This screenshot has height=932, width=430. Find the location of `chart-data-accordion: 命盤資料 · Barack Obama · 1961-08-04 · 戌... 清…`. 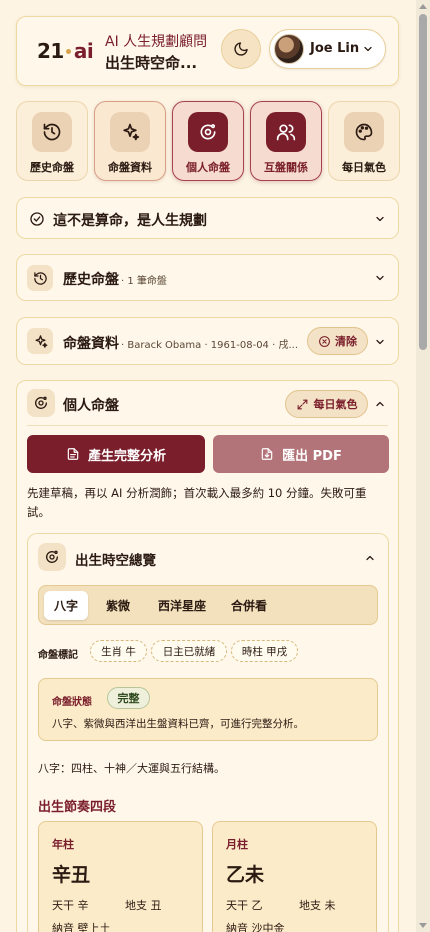

chart-data-accordion: 命盤資料 · Barack Obama · 1961-08-04 · 戌... 清… is located at coordinates (207, 341).